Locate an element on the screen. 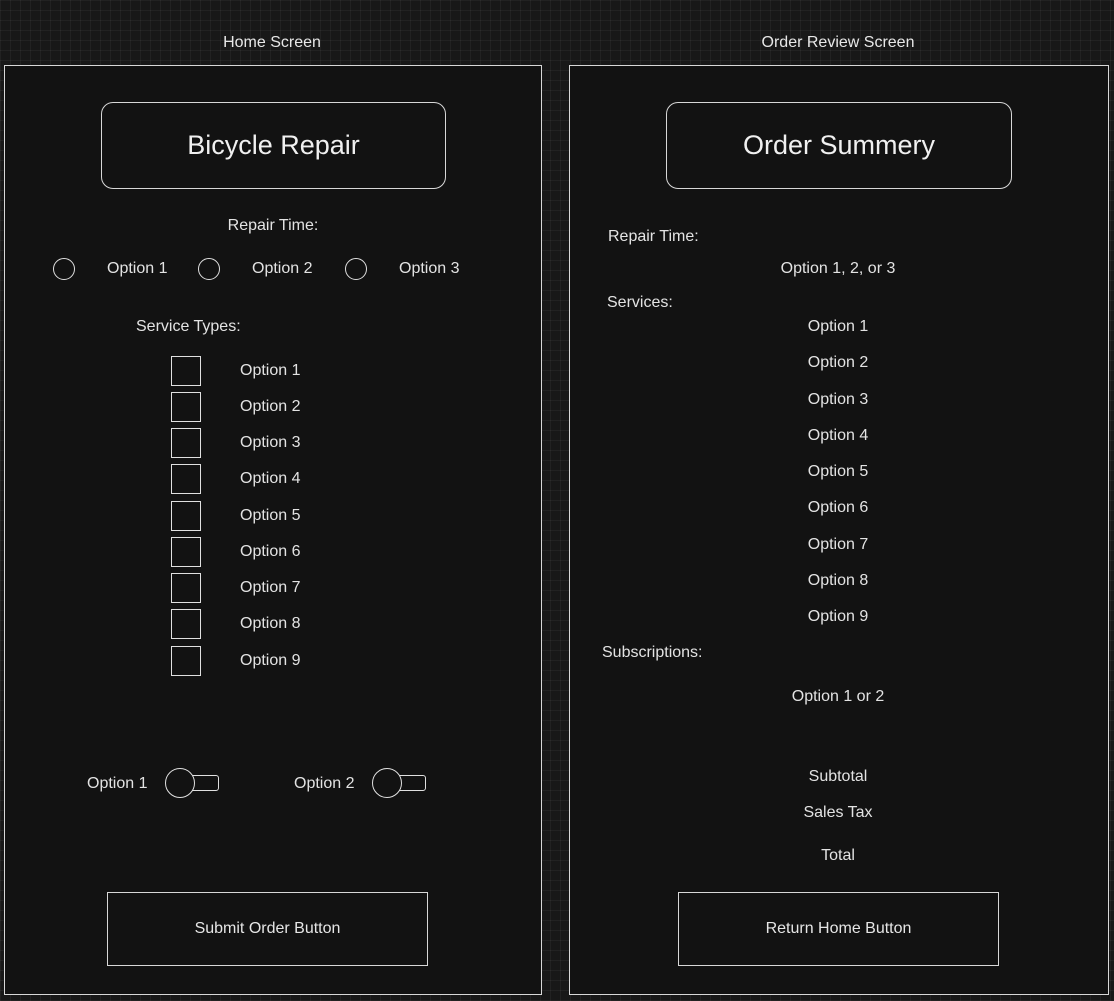 Image resolution: width=1114 pixels, height=1001 pixels. service-checkbox-5-label: Option 5 is located at coordinates (270, 515).